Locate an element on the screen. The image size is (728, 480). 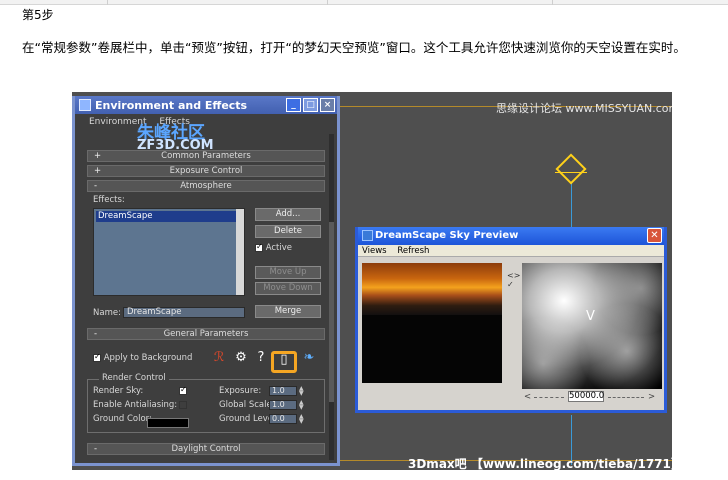
render-sky-label: Render Sky: is located at coordinates (118, 391).